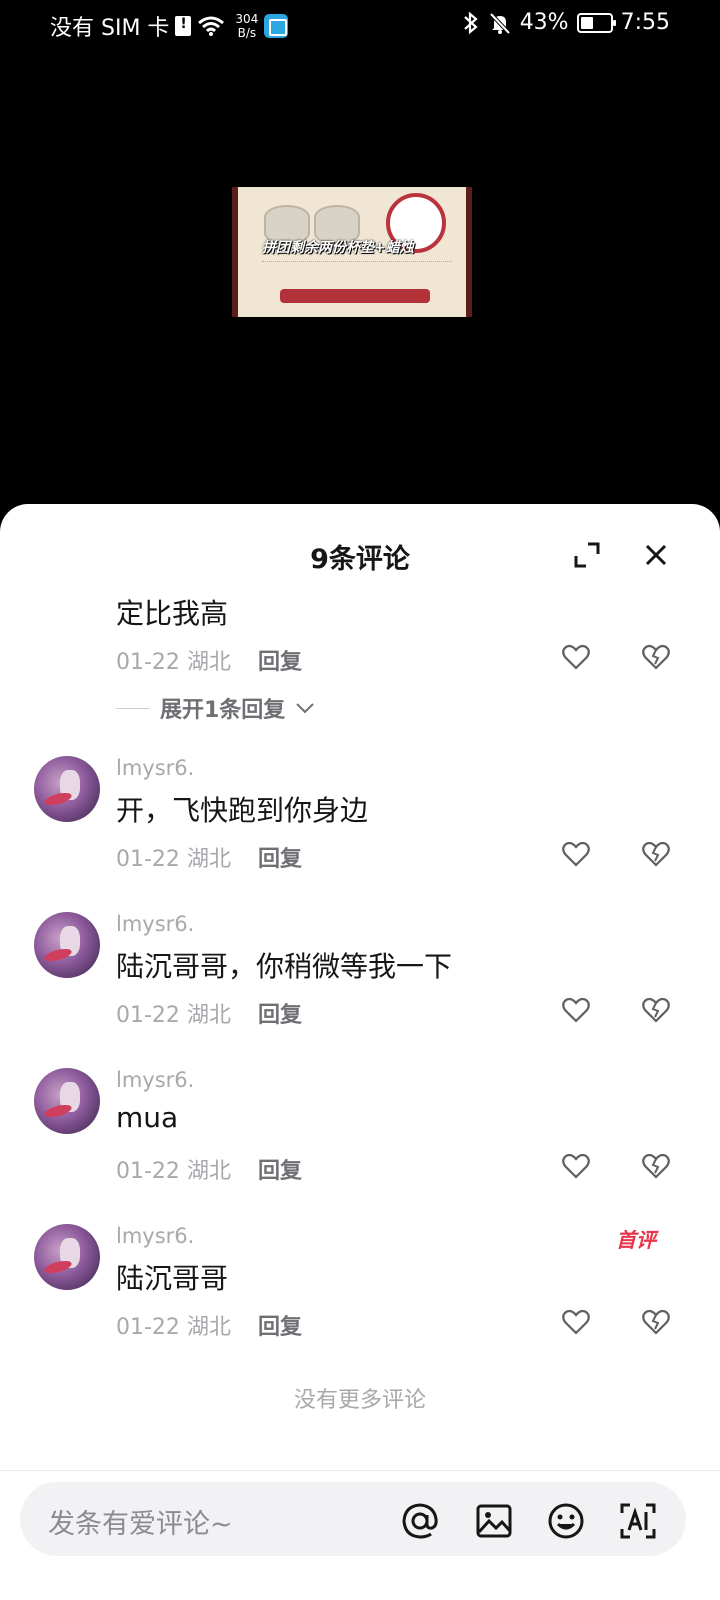  Describe the element at coordinates (420, 1521) in the screenshot. I see `mention-icon` at that location.